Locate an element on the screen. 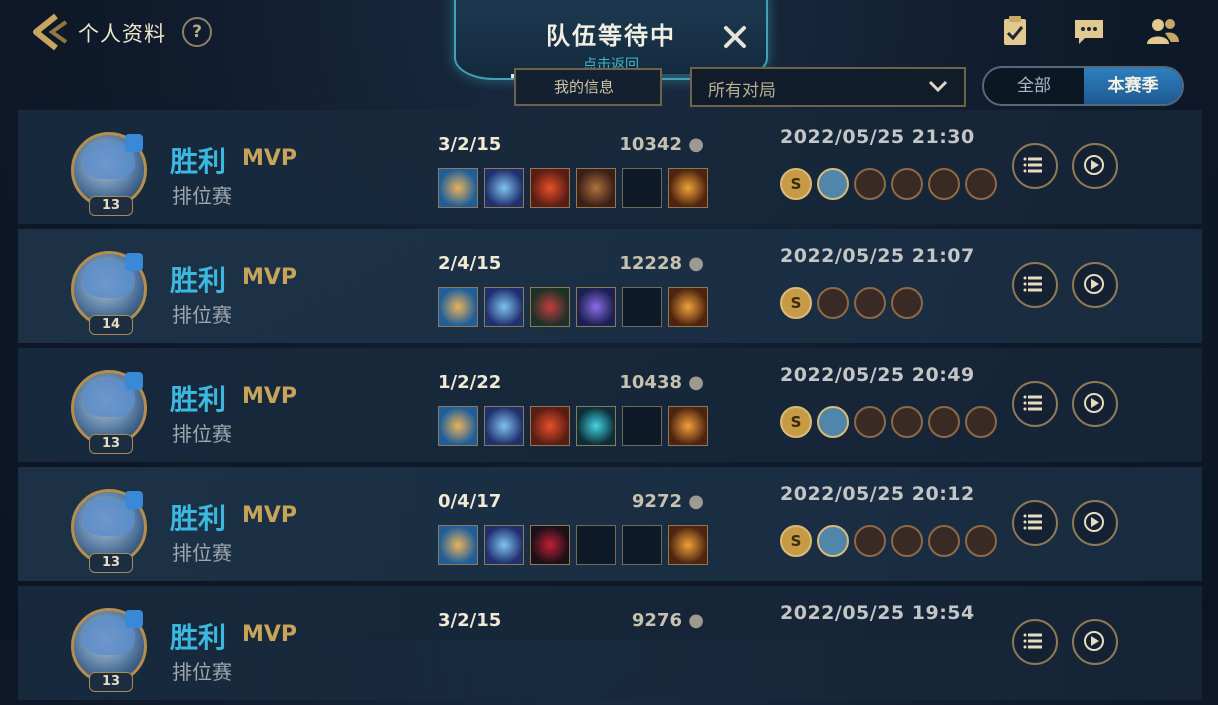  tab-this-season: 本赛季 is located at coordinates (1133, 86).